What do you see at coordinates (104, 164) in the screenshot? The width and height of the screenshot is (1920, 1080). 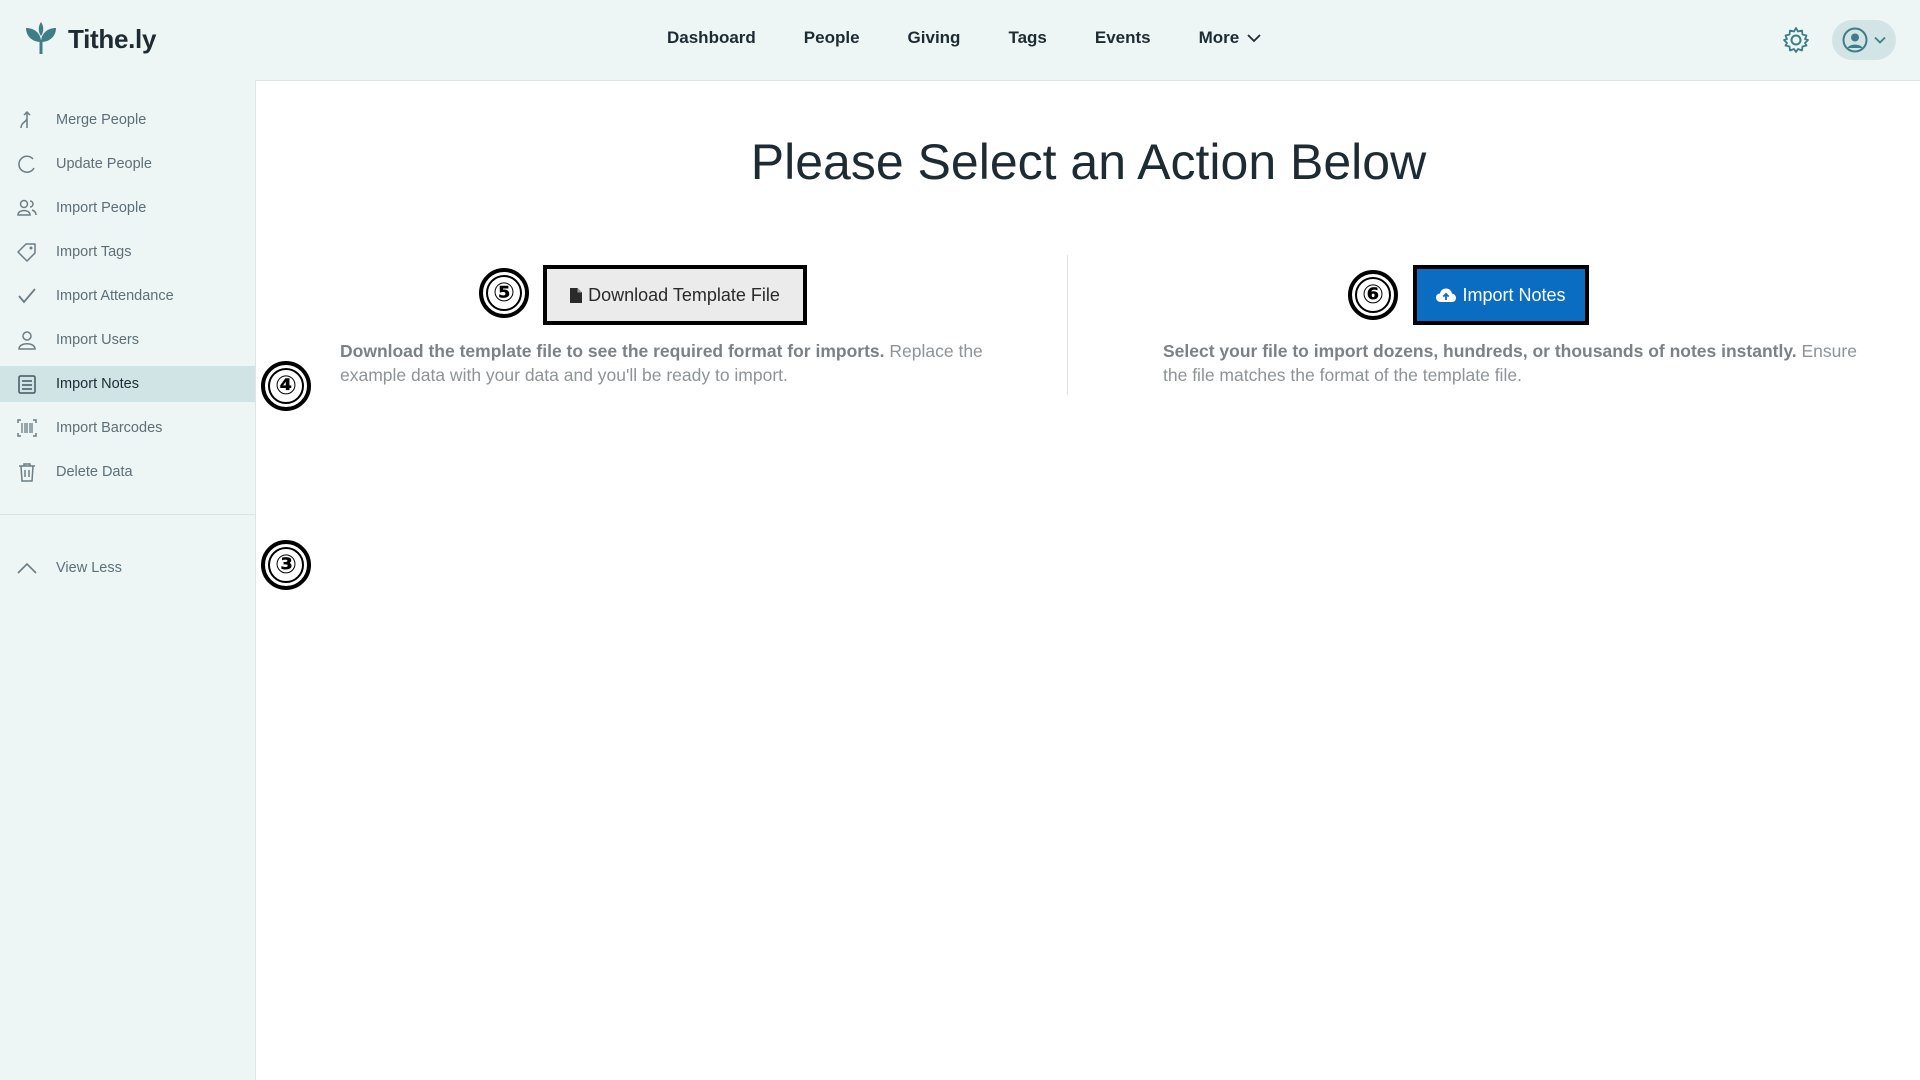 I see `sidebar-item-label: Update People` at bounding box center [104, 164].